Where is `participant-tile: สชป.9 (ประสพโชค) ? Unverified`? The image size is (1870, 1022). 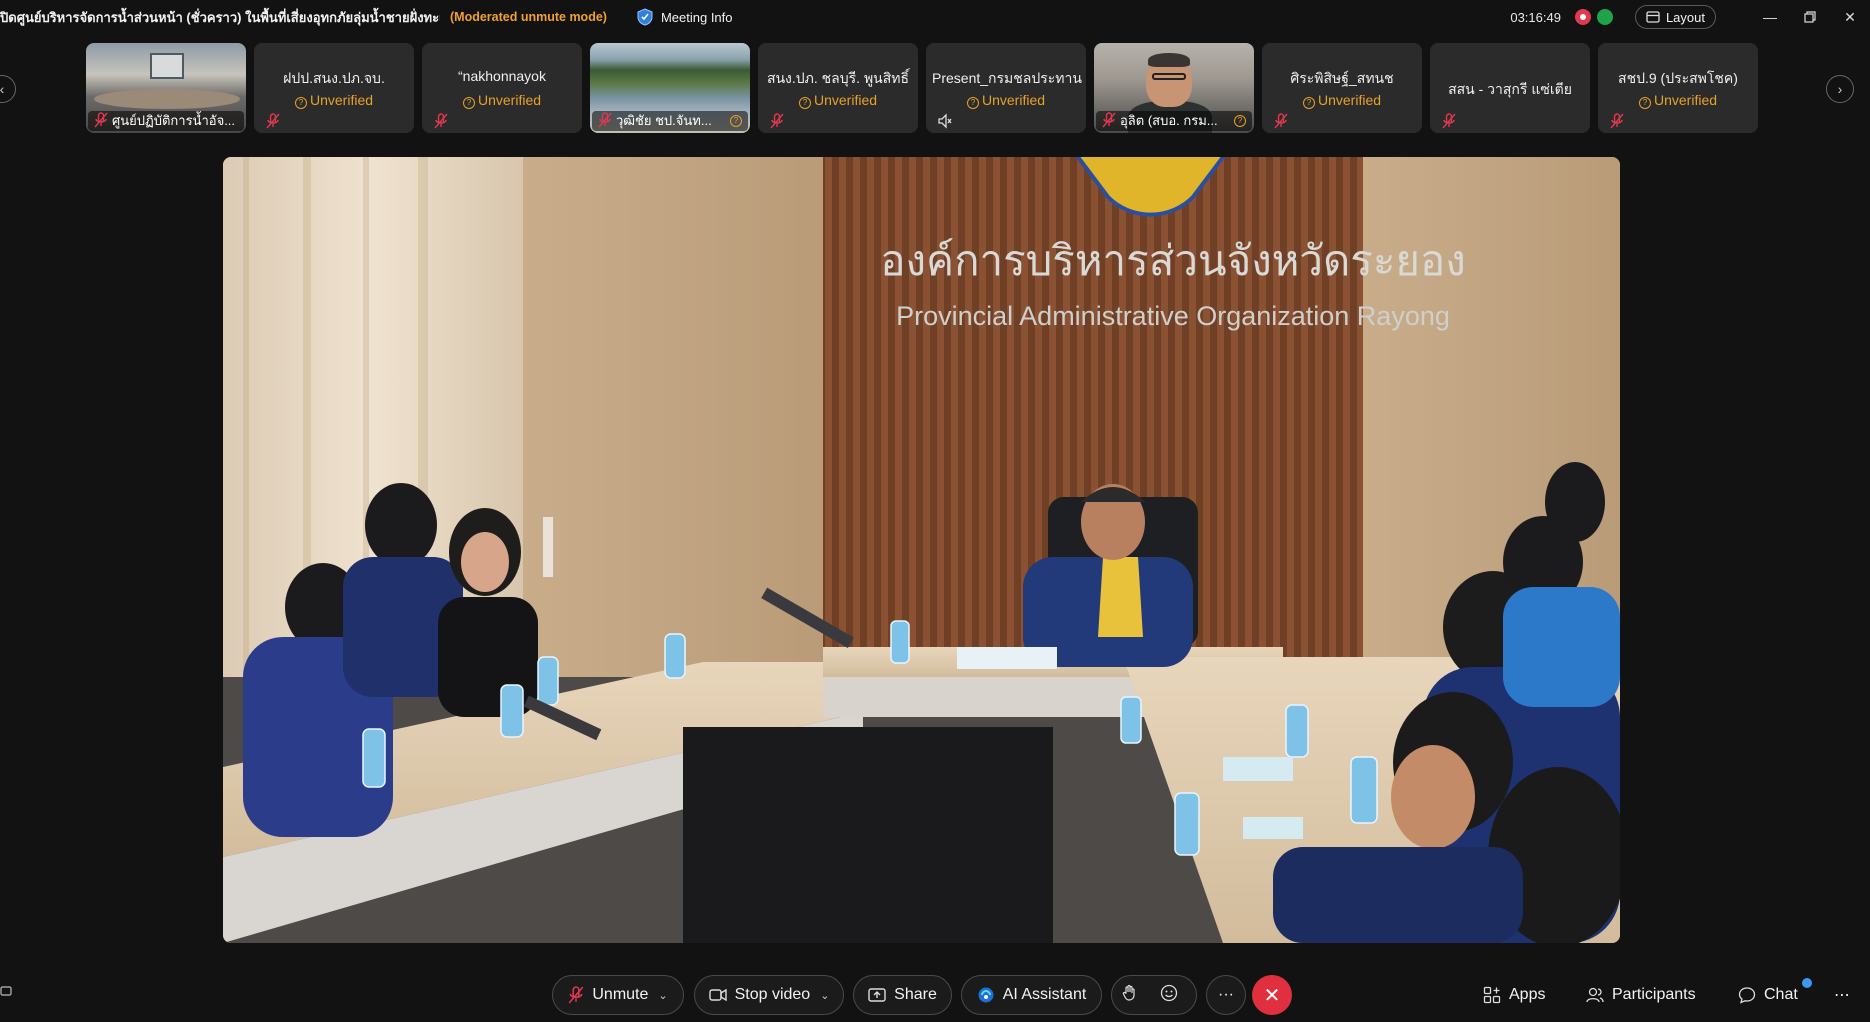
participant-tile: สชป.9 (ประสพโชค) ? Unverified is located at coordinates (1678, 88).